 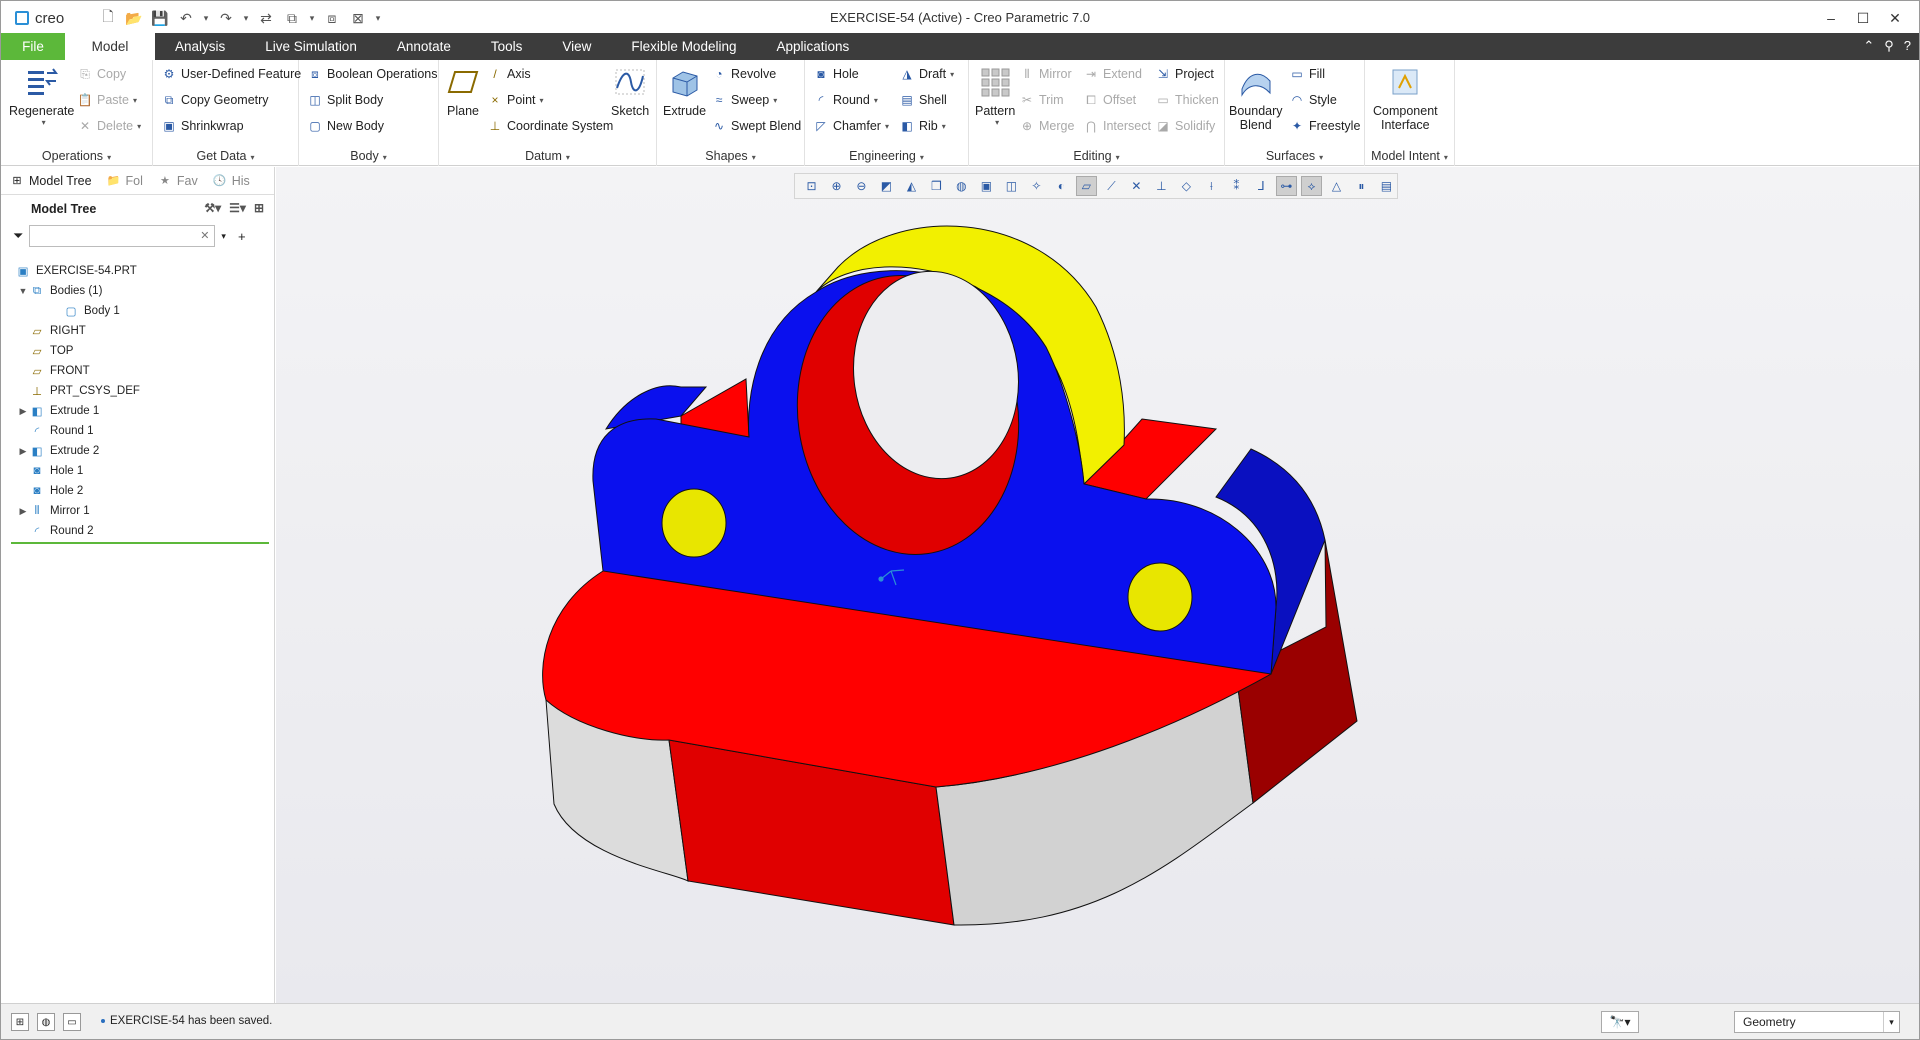 I want to click on draft-button: ◮ Draft ▾, so click(x=926, y=74).